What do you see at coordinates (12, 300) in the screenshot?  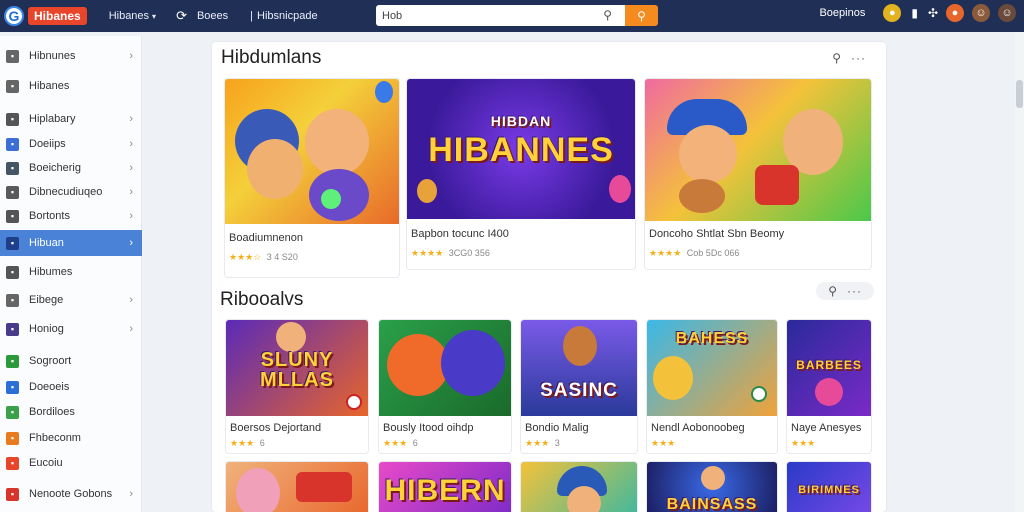 I see `gear-icon: ▪` at bounding box center [12, 300].